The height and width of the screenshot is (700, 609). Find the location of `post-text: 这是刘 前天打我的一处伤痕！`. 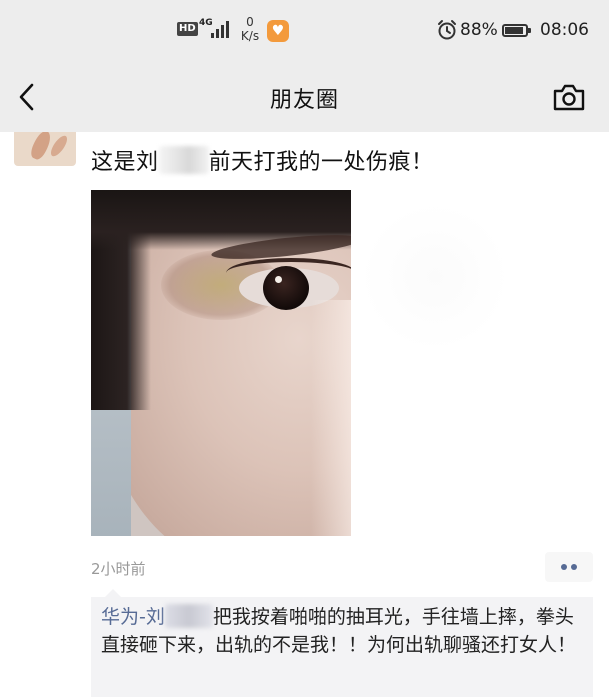

post-text: 这是刘 前天打我的一处伤痕！ is located at coordinates (262, 160).